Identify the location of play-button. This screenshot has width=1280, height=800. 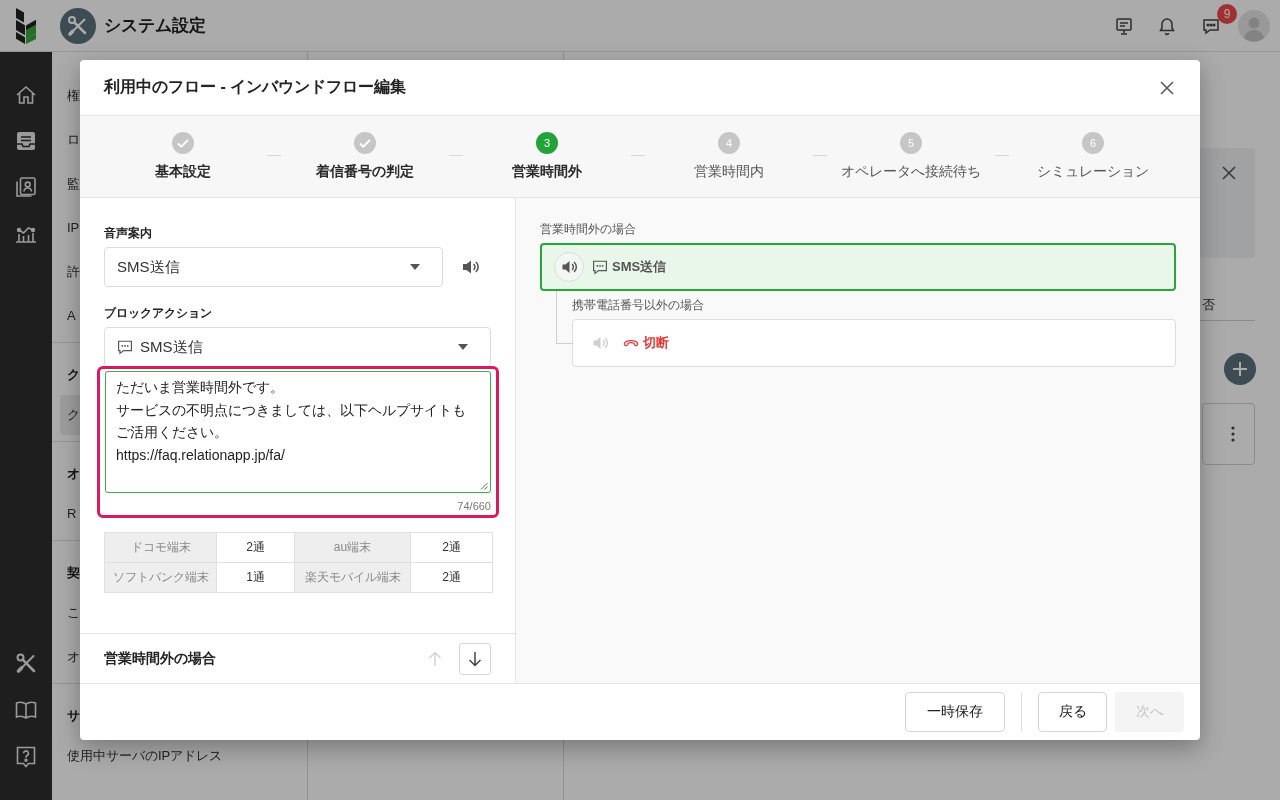
(471, 267).